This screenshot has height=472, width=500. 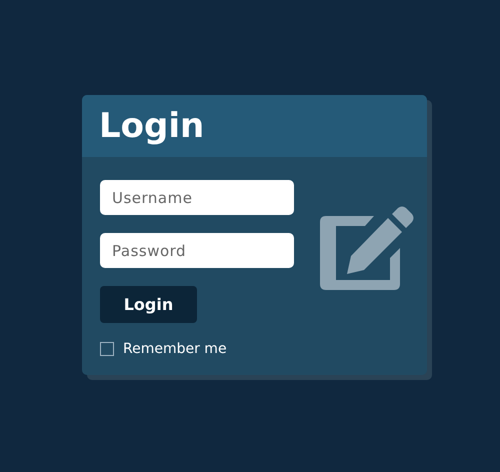 What do you see at coordinates (151, 126) in the screenshot?
I see `card-title: Login` at bounding box center [151, 126].